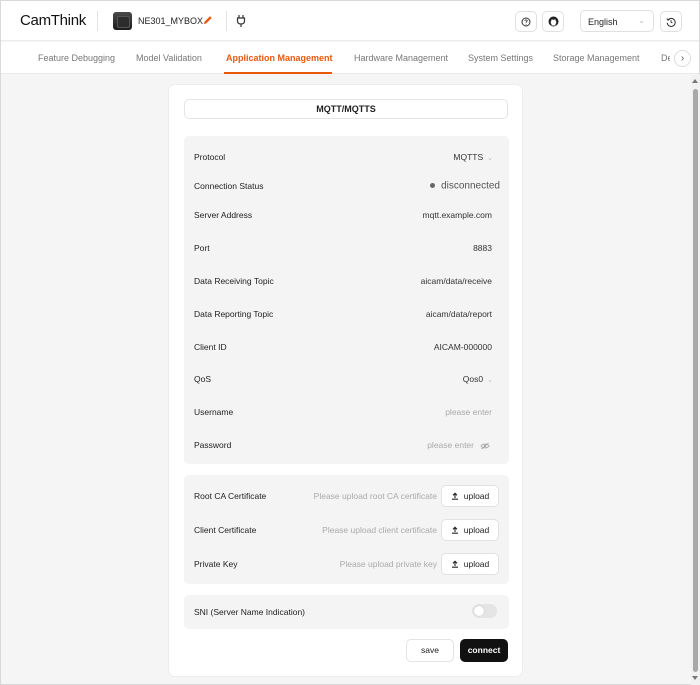 Image resolution: width=700 pixels, height=685 pixels. I want to click on protocol-select: MQTTS ⌄, so click(473, 157).